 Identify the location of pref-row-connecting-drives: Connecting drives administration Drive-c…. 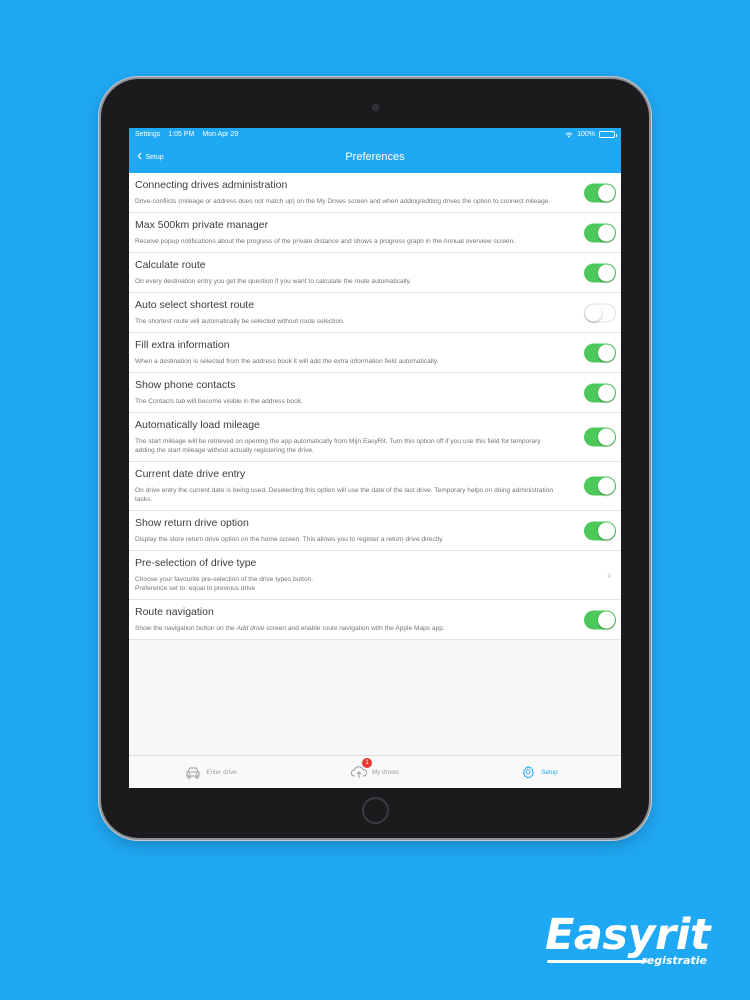
(375, 193).